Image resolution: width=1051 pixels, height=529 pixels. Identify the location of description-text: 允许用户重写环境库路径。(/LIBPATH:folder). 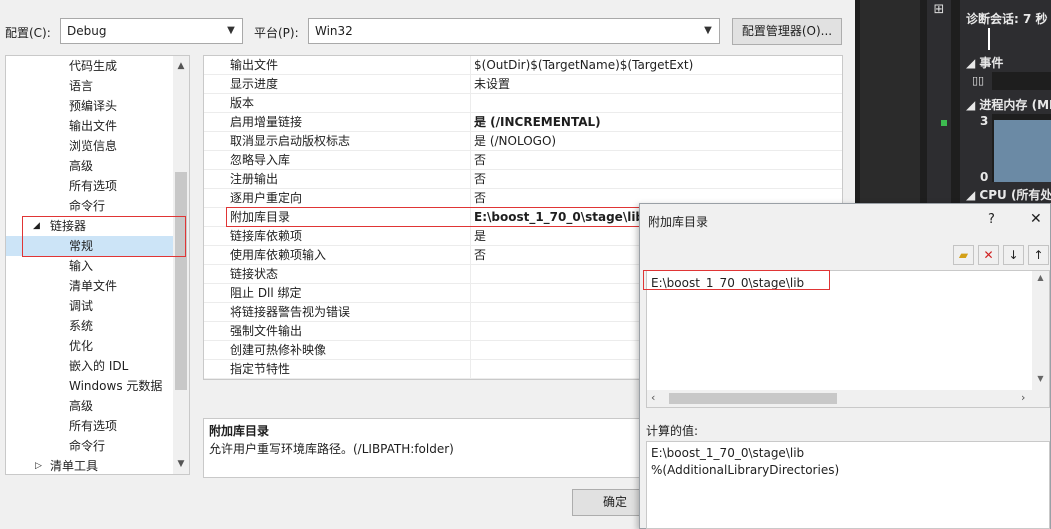
(331, 449).